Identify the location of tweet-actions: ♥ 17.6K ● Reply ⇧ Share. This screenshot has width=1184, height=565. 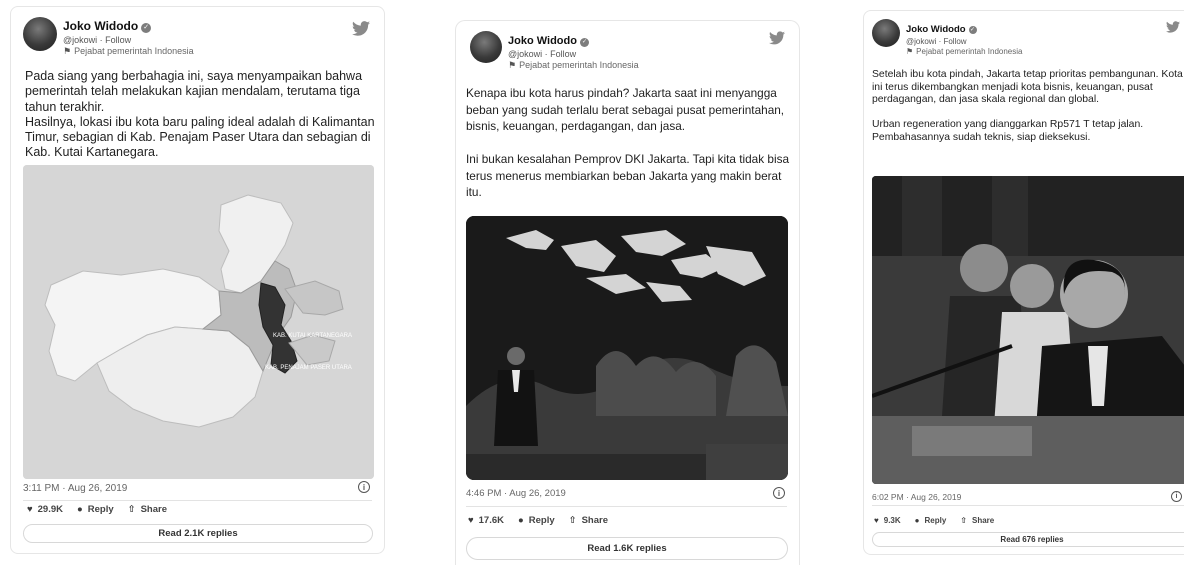
(545, 520).